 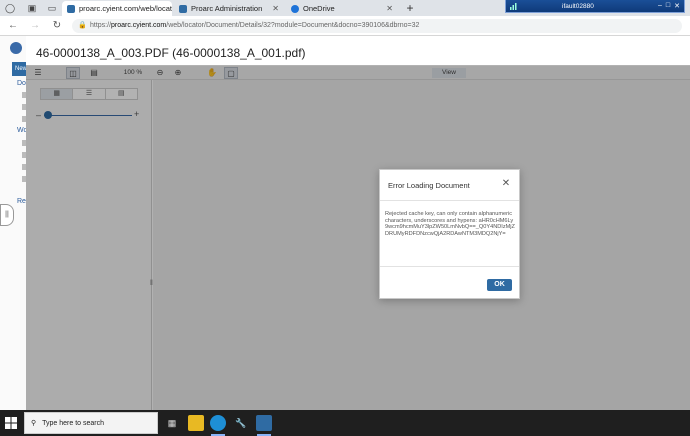 What do you see at coordinates (410, 8) in the screenshot?
I see `new-tab-button: +` at bounding box center [410, 8].